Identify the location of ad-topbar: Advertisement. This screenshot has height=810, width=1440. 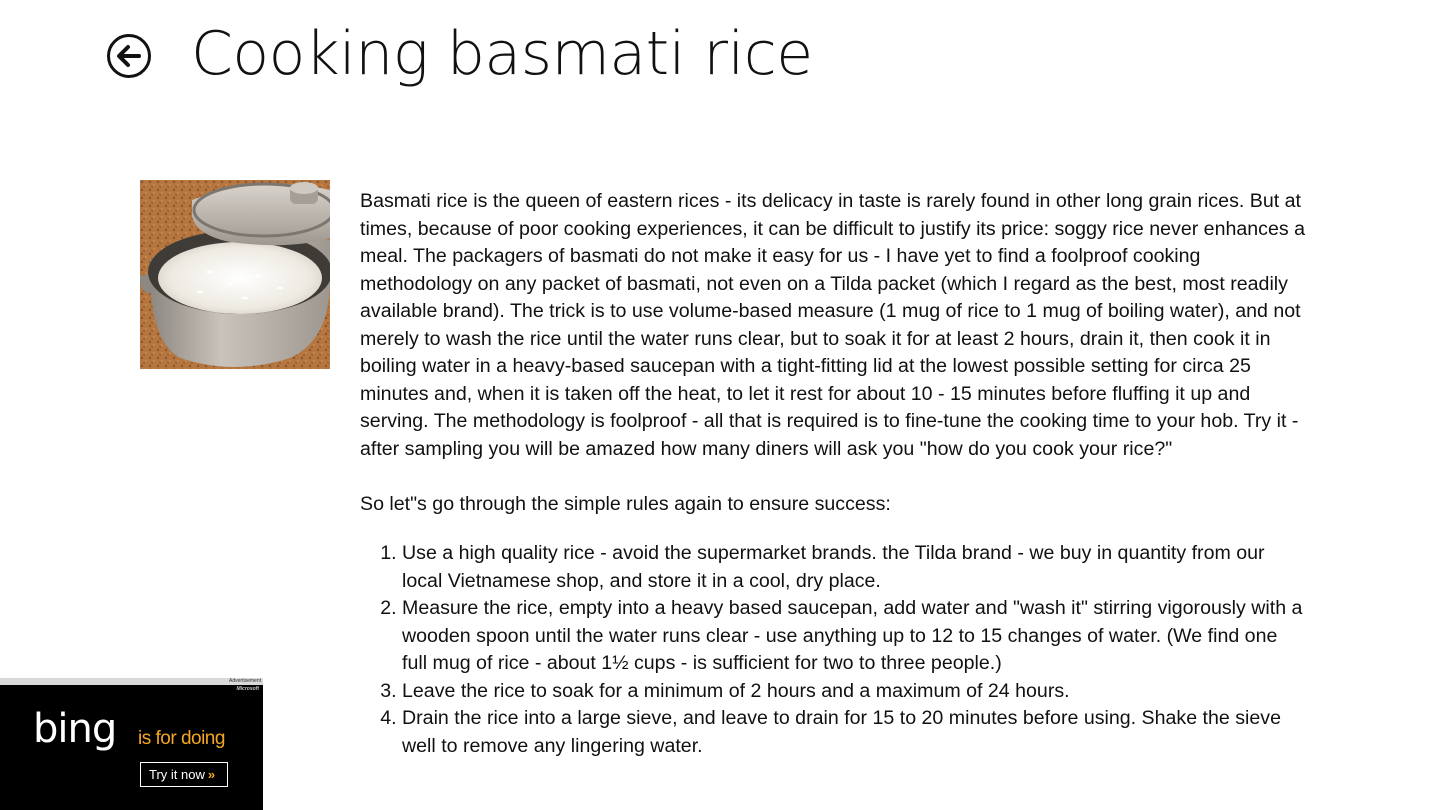
(131, 681).